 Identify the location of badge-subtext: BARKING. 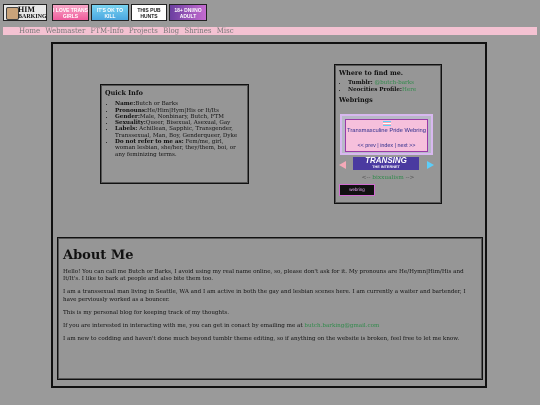
(32, 17).